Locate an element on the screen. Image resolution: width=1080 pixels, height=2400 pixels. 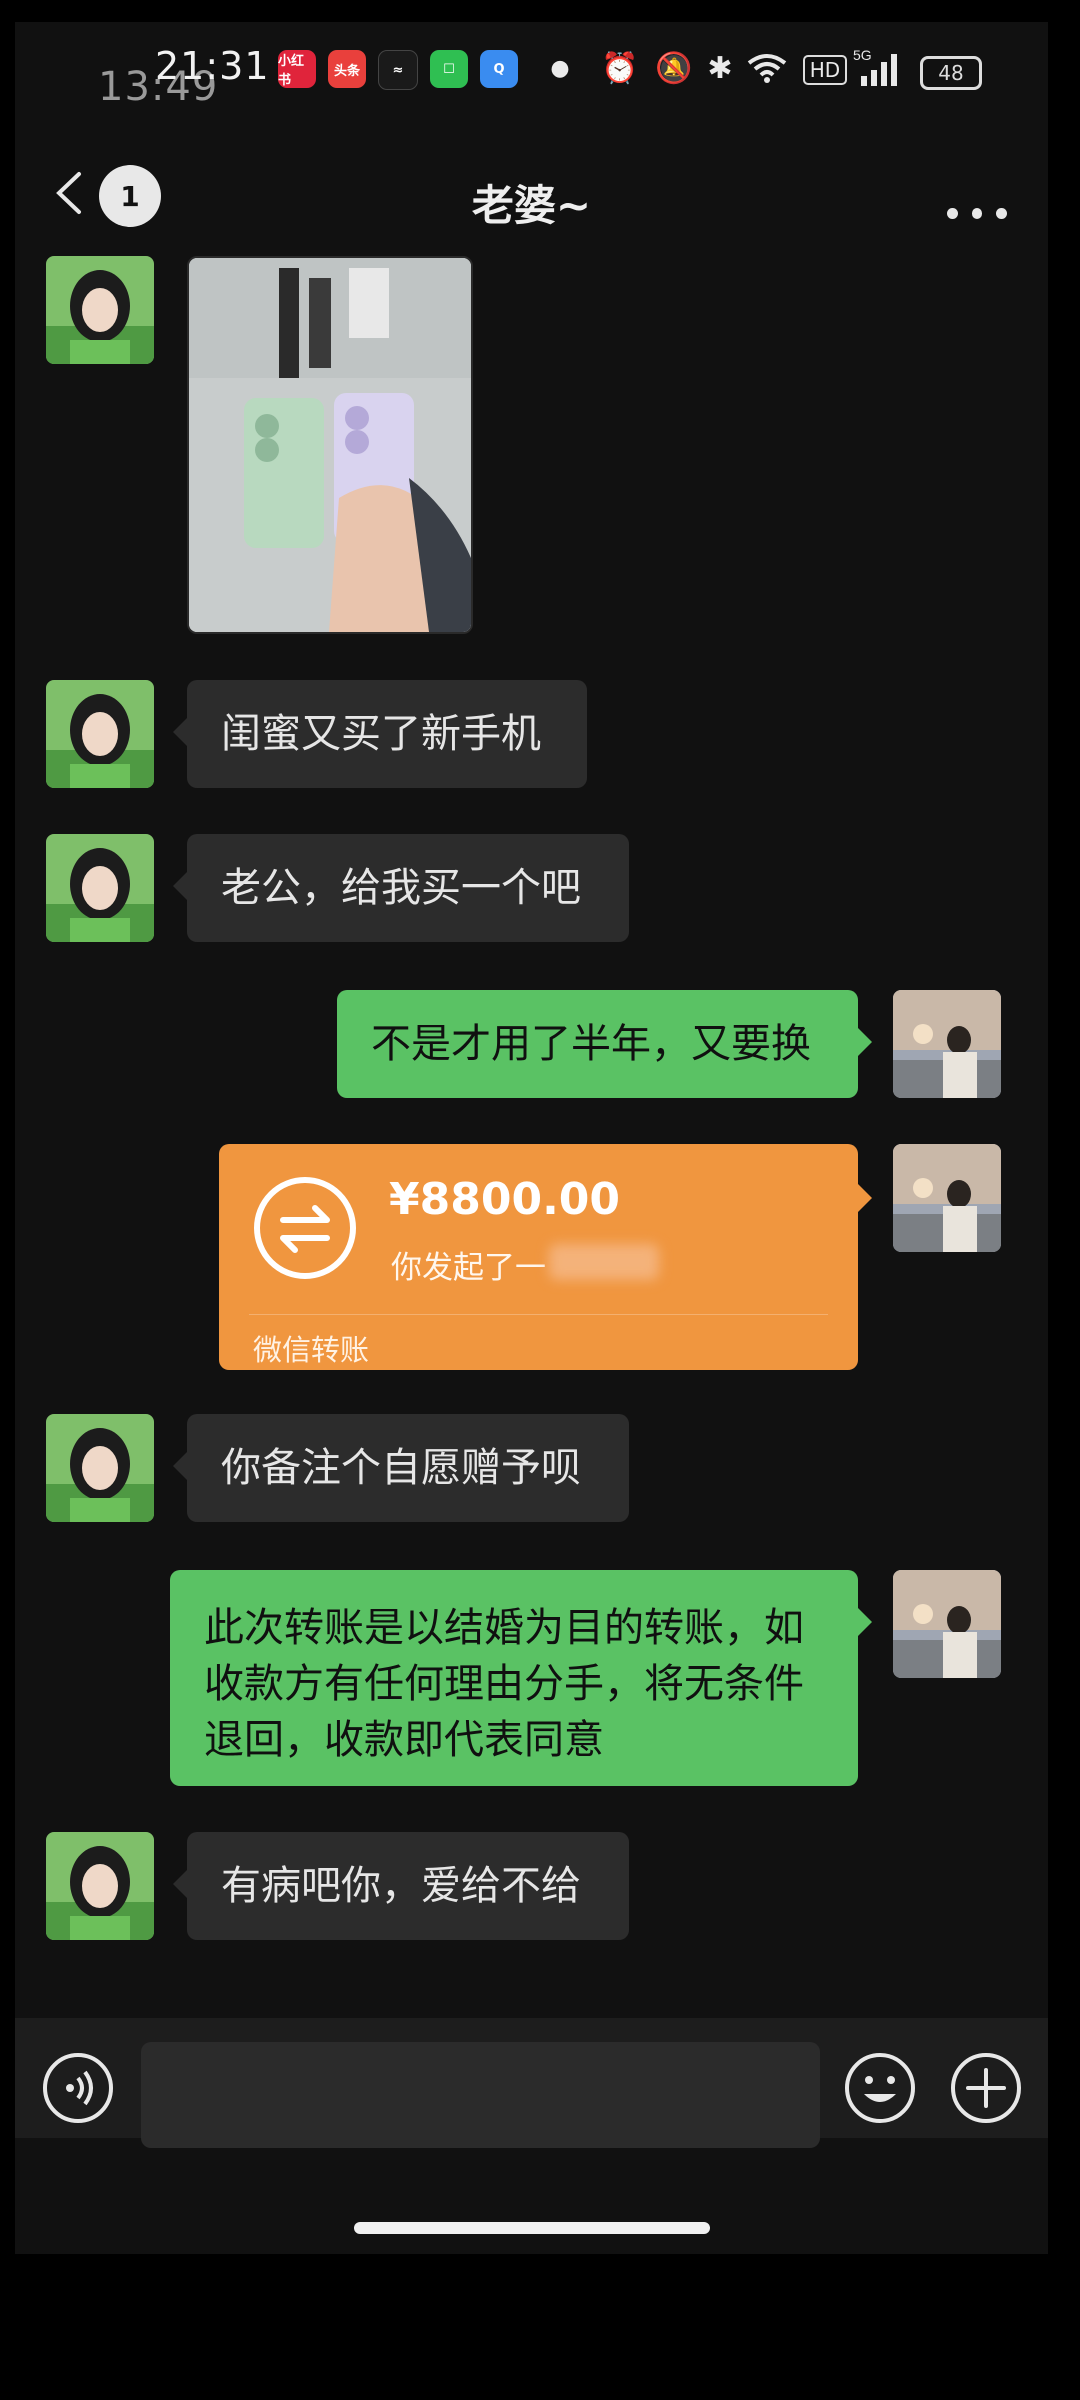
message-bubble-incoming: 有病吧你，爱给不给 is located at coordinates (401, 1886).